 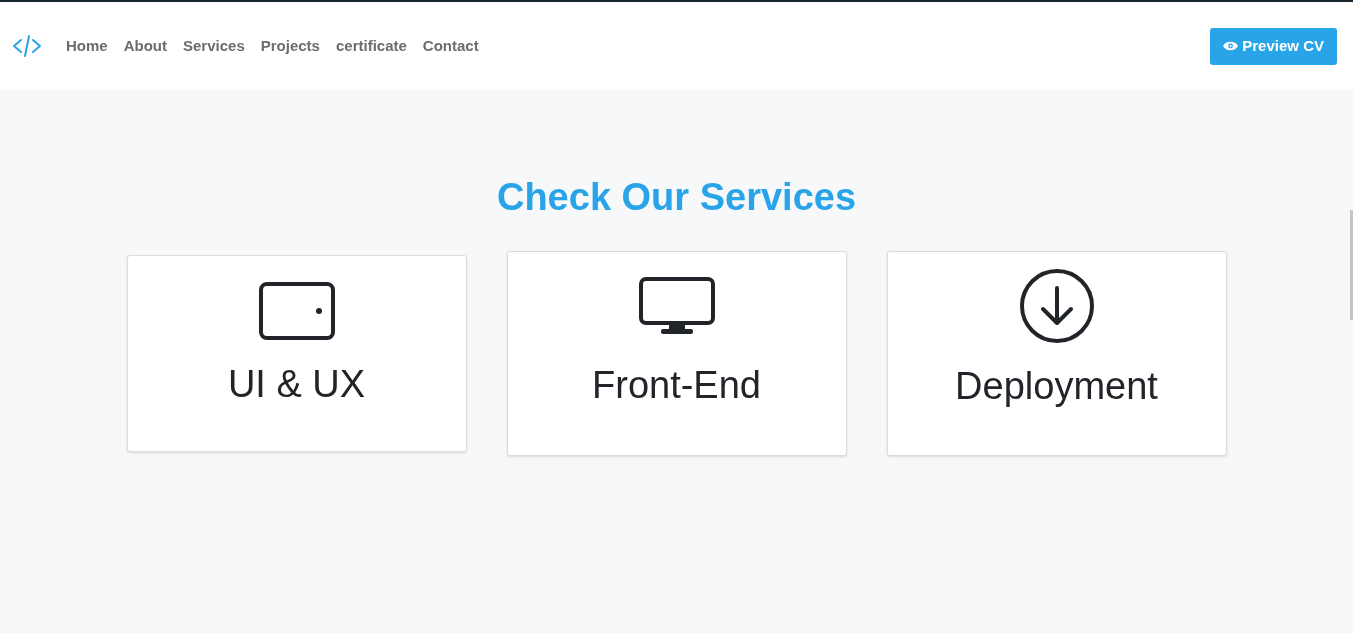 I want to click on section-title: Check Our Services, so click(x=676, y=197).